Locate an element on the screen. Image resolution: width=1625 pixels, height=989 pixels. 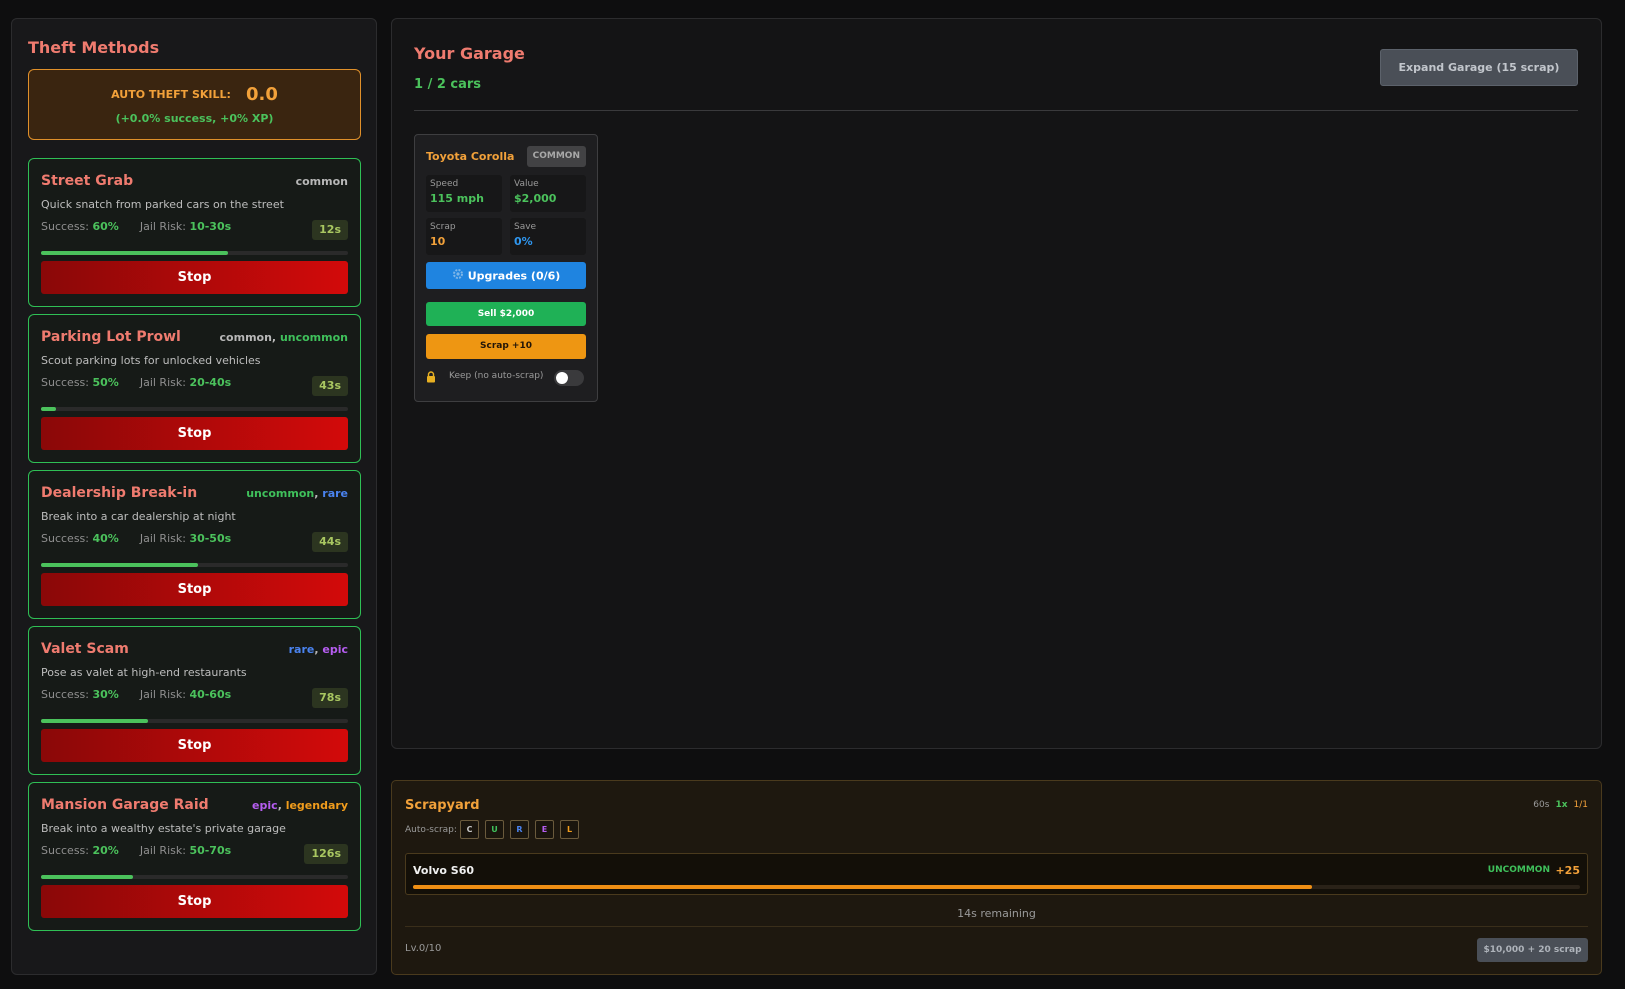
stat-value: 10 is located at coordinates (438, 241).